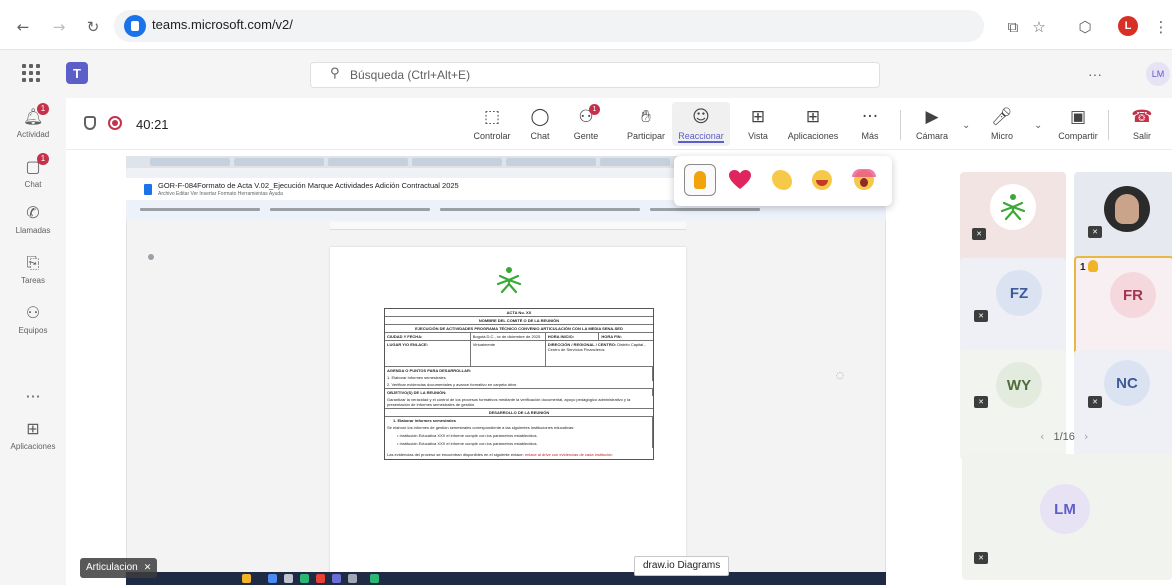 Image resolution: width=1172 pixels, height=585 pixels. Describe the element at coordinates (1019, 385) in the screenshot. I see `participant-avatar-wy: WY` at that location.